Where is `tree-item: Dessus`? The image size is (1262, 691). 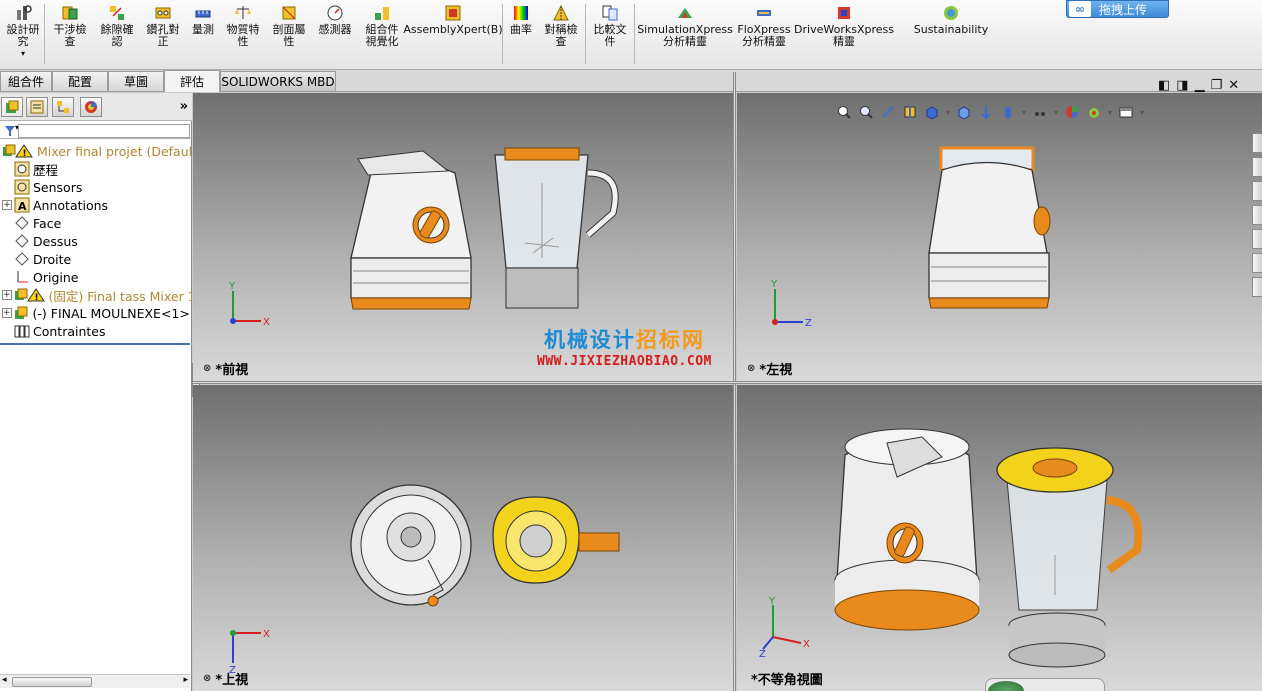 tree-item: Dessus is located at coordinates (96, 241).